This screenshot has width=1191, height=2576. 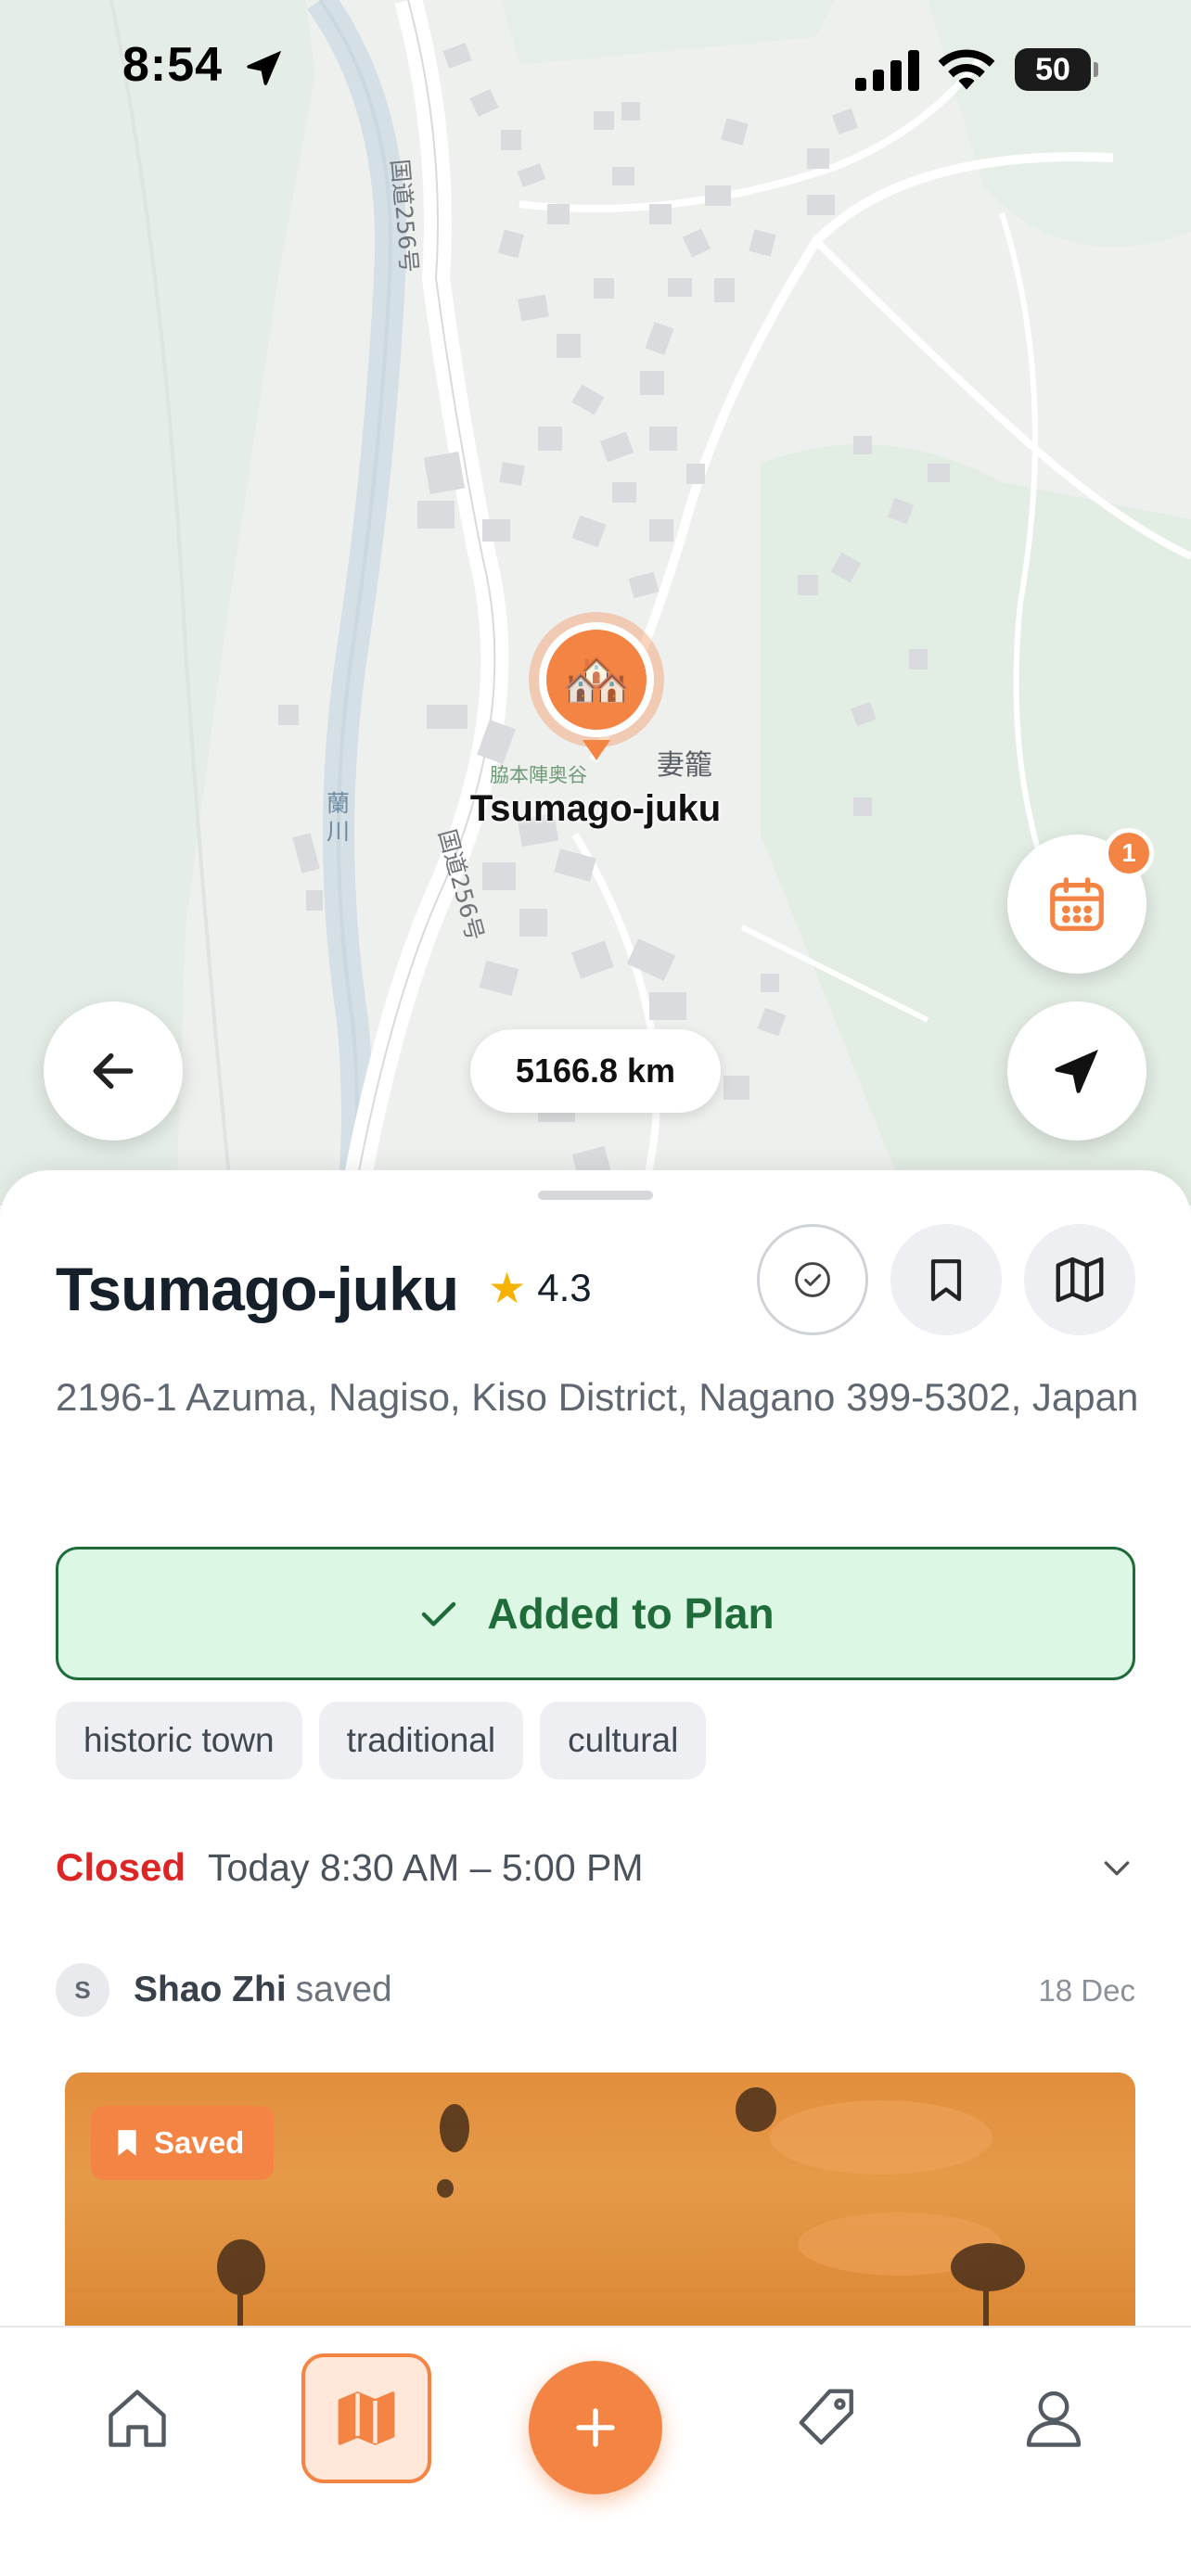 I want to click on bookmark-button, so click(x=946, y=1279).